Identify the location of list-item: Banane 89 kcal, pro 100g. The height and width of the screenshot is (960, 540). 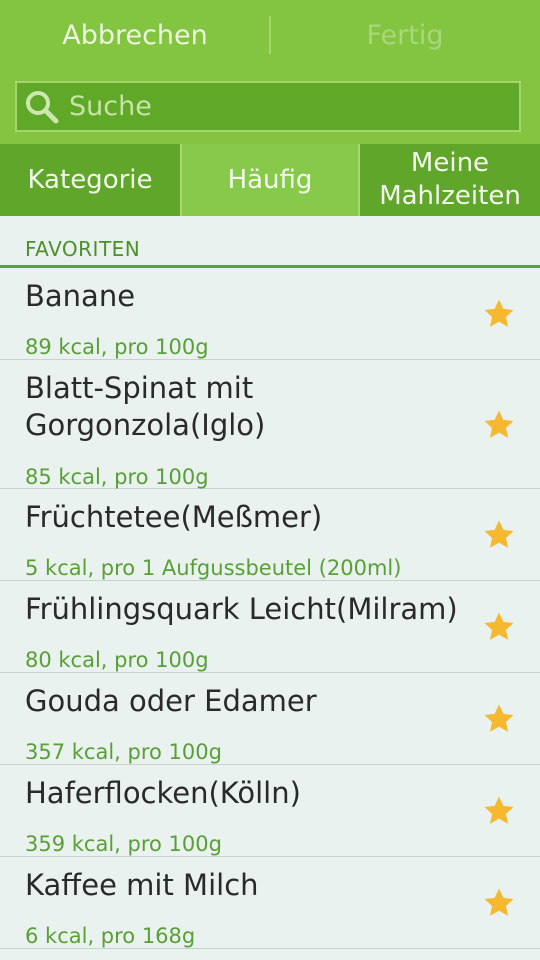
(270, 314).